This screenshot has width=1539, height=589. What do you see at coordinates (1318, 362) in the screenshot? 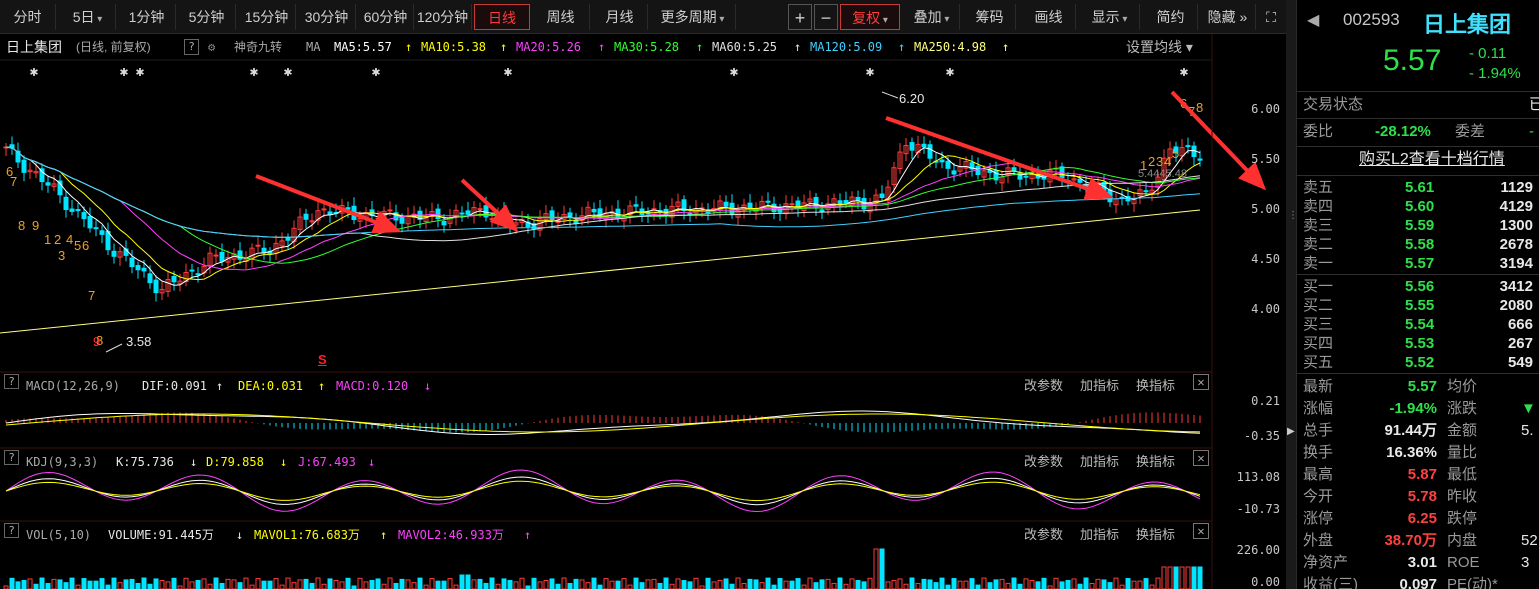
I see `level-label: 买五` at bounding box center [1318, 362].